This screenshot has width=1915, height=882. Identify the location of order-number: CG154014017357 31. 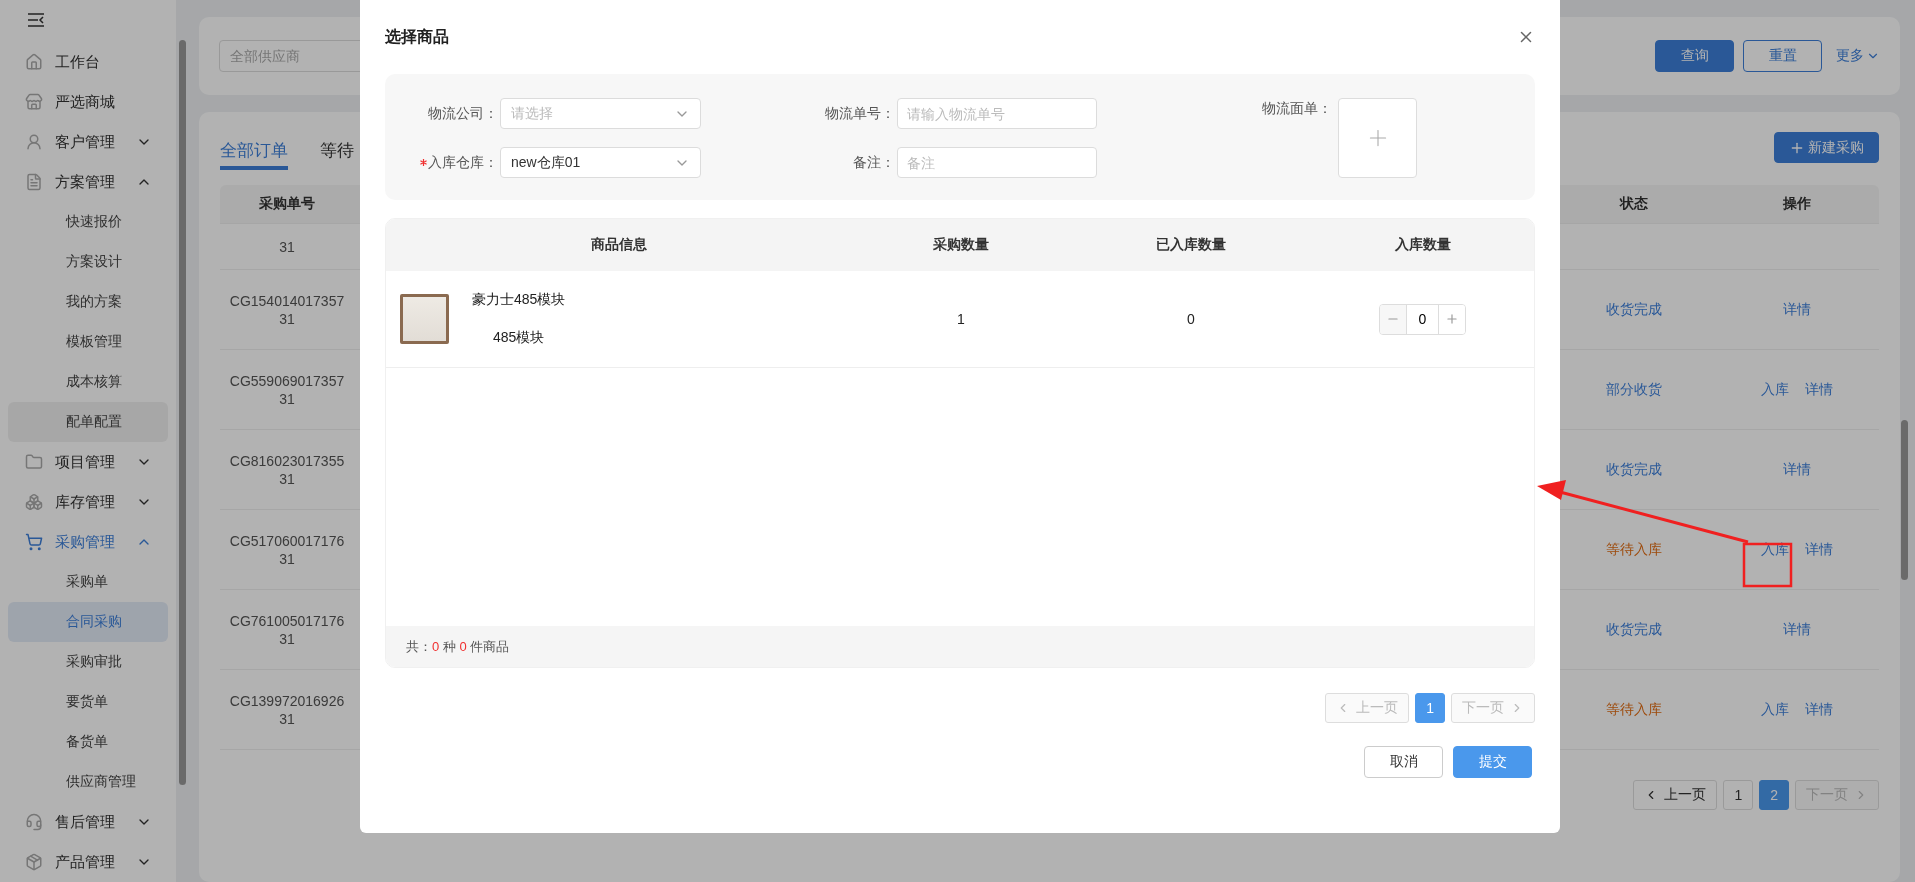
(287, 309).